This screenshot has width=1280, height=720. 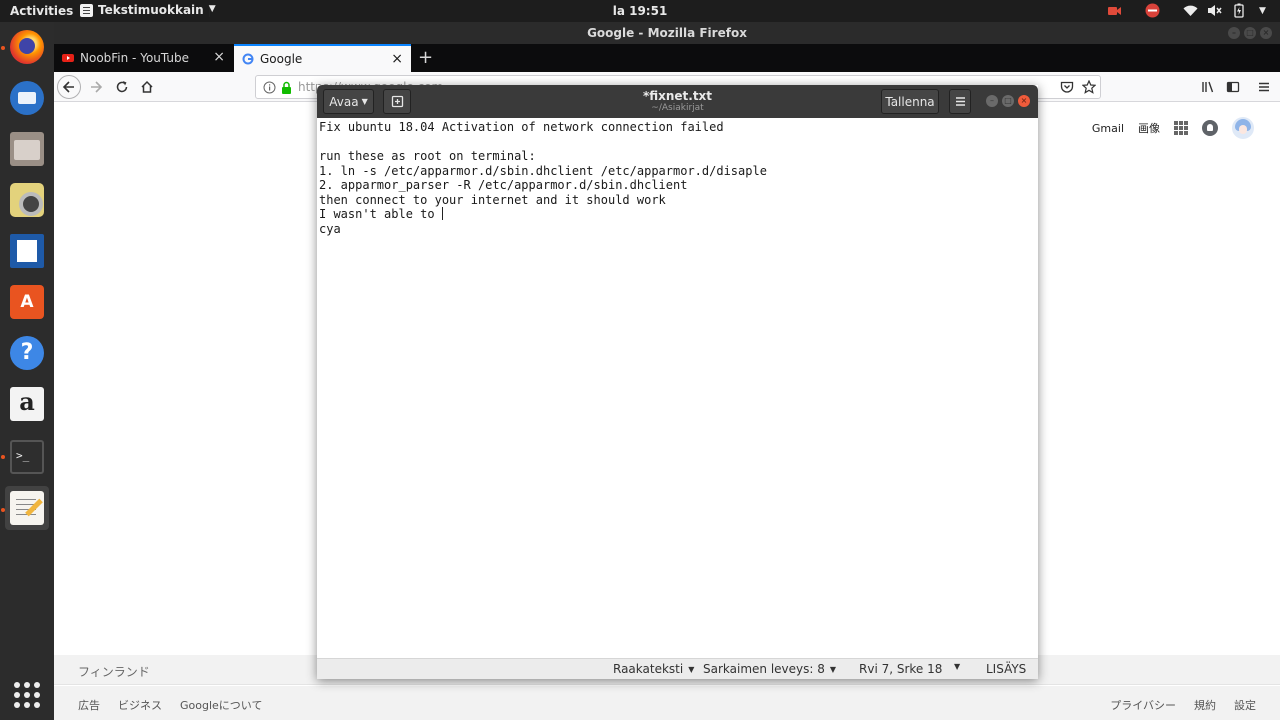 I want to click on cursor-position: Rvi 7, Srke 18, so click(x=900, y=669).